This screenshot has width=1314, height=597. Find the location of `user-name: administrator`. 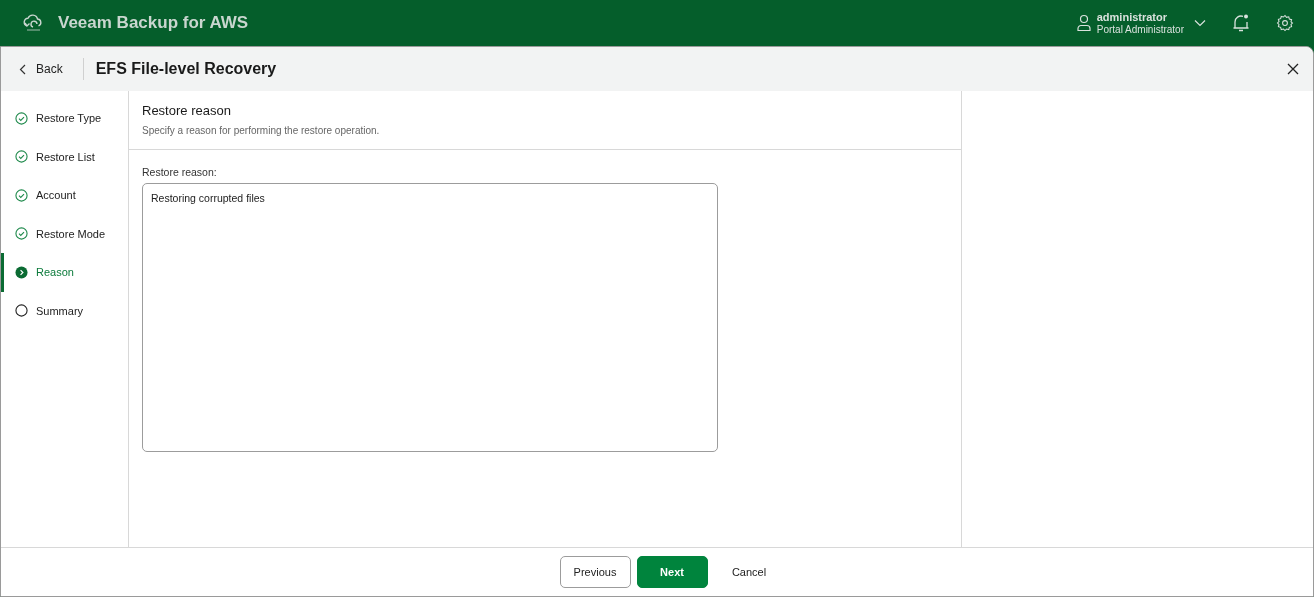

user-name: administrator is located at coordinates (1132, 17).